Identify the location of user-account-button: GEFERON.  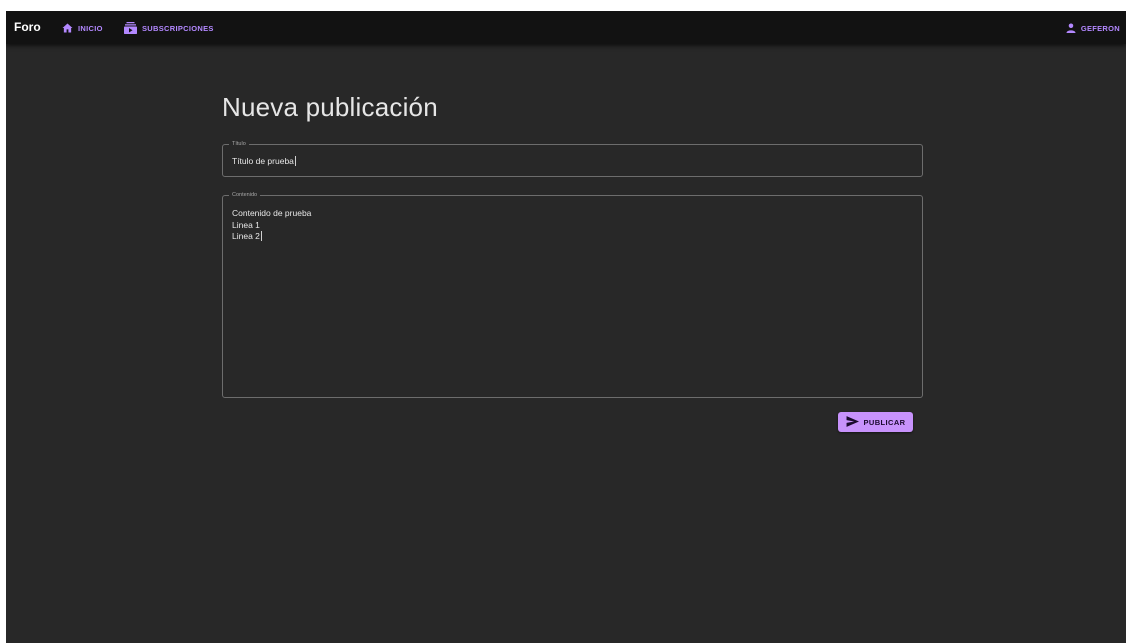
(1093, 28).